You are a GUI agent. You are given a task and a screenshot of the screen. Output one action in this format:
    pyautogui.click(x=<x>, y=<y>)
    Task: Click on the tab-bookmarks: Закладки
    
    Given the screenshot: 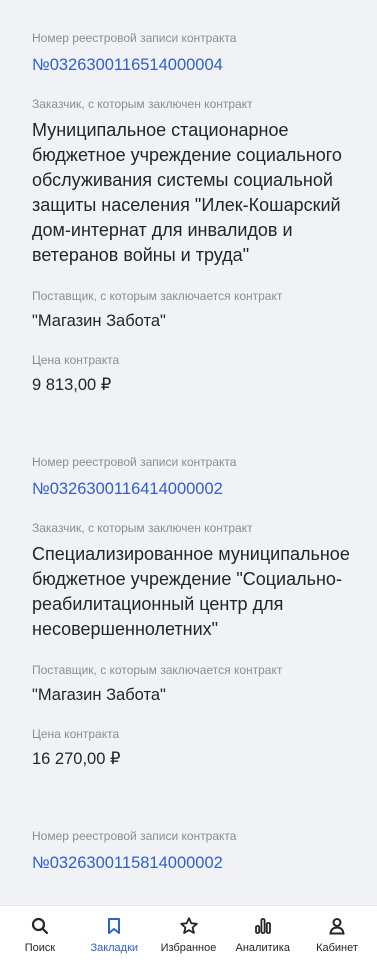 What is the action you would take?
    pyautogui.click(x=114, y=941)
    